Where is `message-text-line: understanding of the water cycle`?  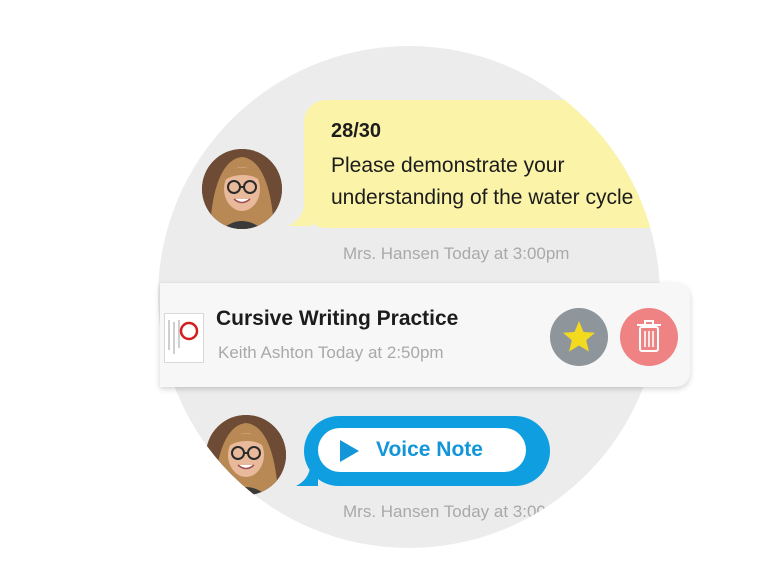 message-text-line: understanding of the water cycle is located at coordinates (482, 197).